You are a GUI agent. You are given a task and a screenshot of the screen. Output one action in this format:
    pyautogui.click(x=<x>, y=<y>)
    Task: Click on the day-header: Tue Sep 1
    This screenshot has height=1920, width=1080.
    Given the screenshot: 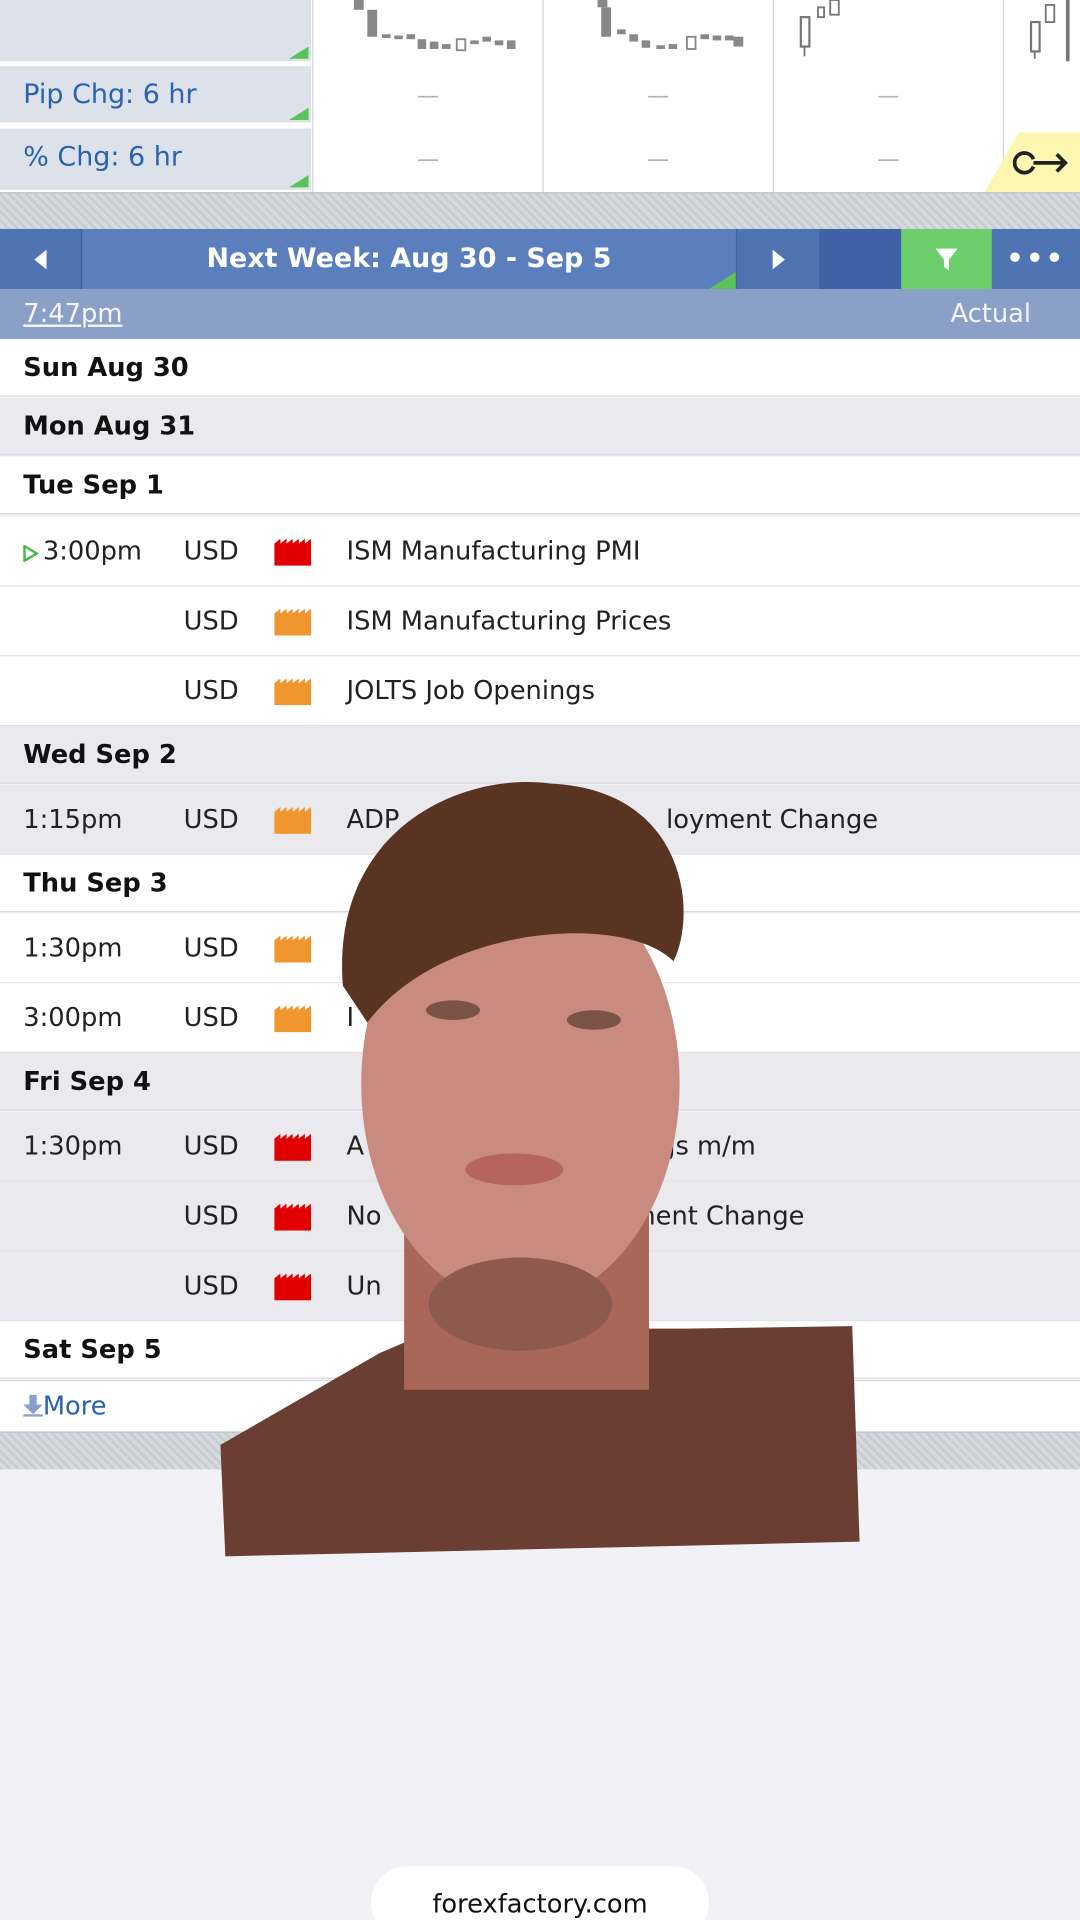 What is the action you would take?
    pyautogui.click(x=540, y=485)
    